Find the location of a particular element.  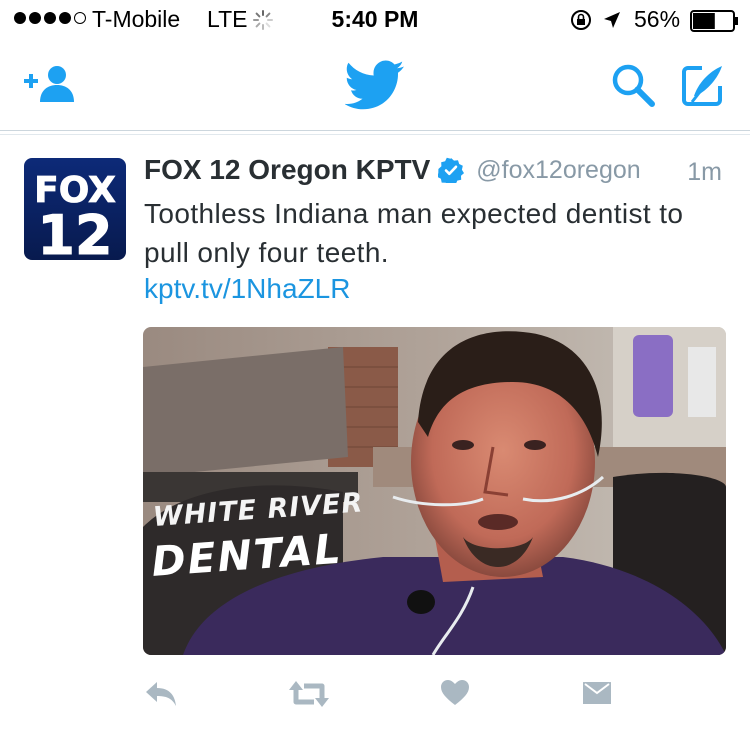

avatar-number-text: 12 is located at coordinates (74, 232).